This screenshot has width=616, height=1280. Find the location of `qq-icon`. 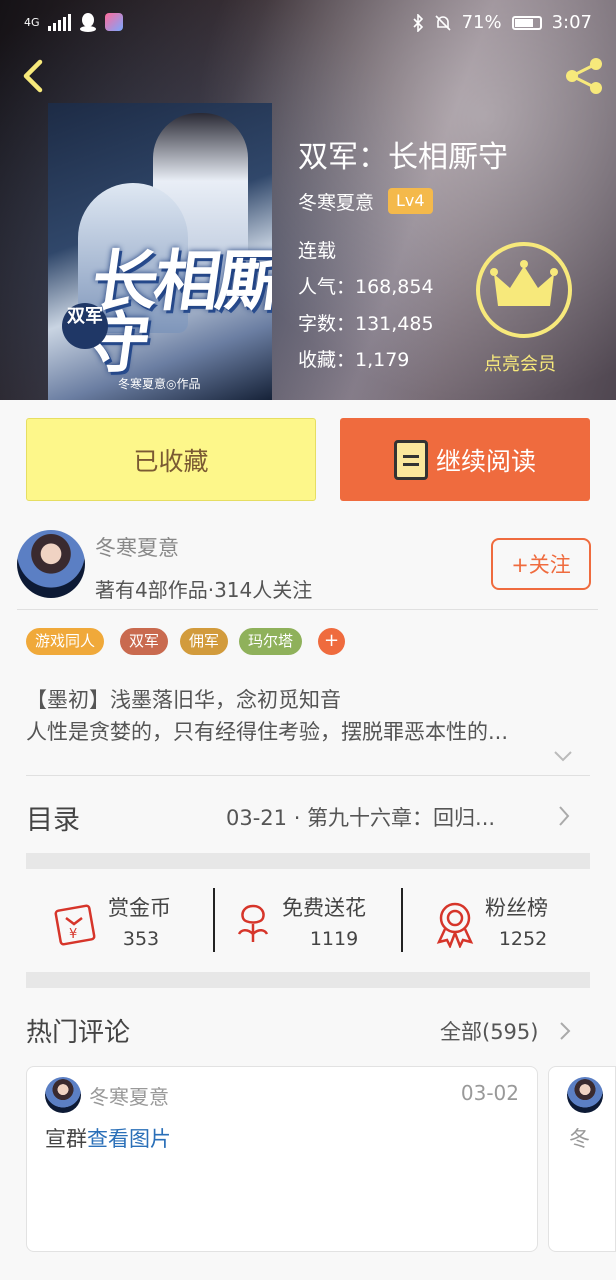

qq-icon is located at coordinates (87, 22).